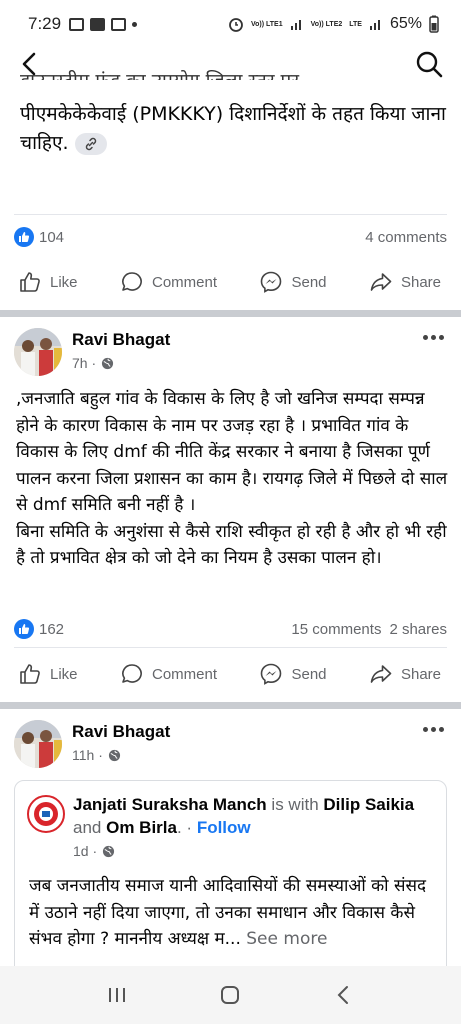 This screenshot has height=1024, width=461. What do you see at coordinates (85, 851) in the screenshot?
I see `shared-time: 1d ·` at bounding box center [85, 851].